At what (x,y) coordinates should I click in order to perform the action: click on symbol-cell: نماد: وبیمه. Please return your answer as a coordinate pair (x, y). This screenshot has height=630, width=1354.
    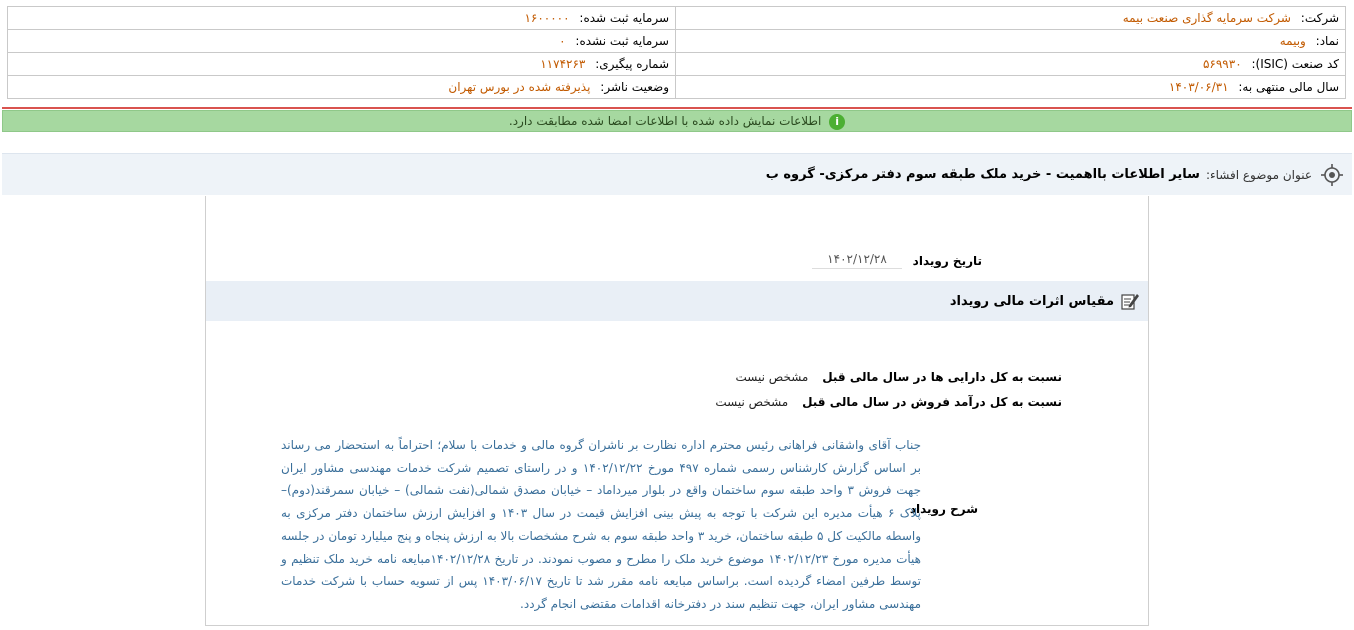
    Looking at the image, I should click on (1010, 41).